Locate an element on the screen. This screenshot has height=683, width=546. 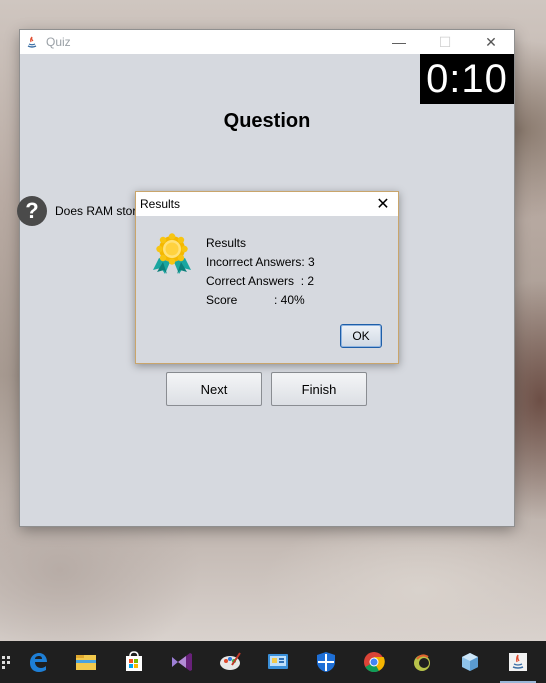
countdown-timer: 0:10 is located at coordinates (467, 79).